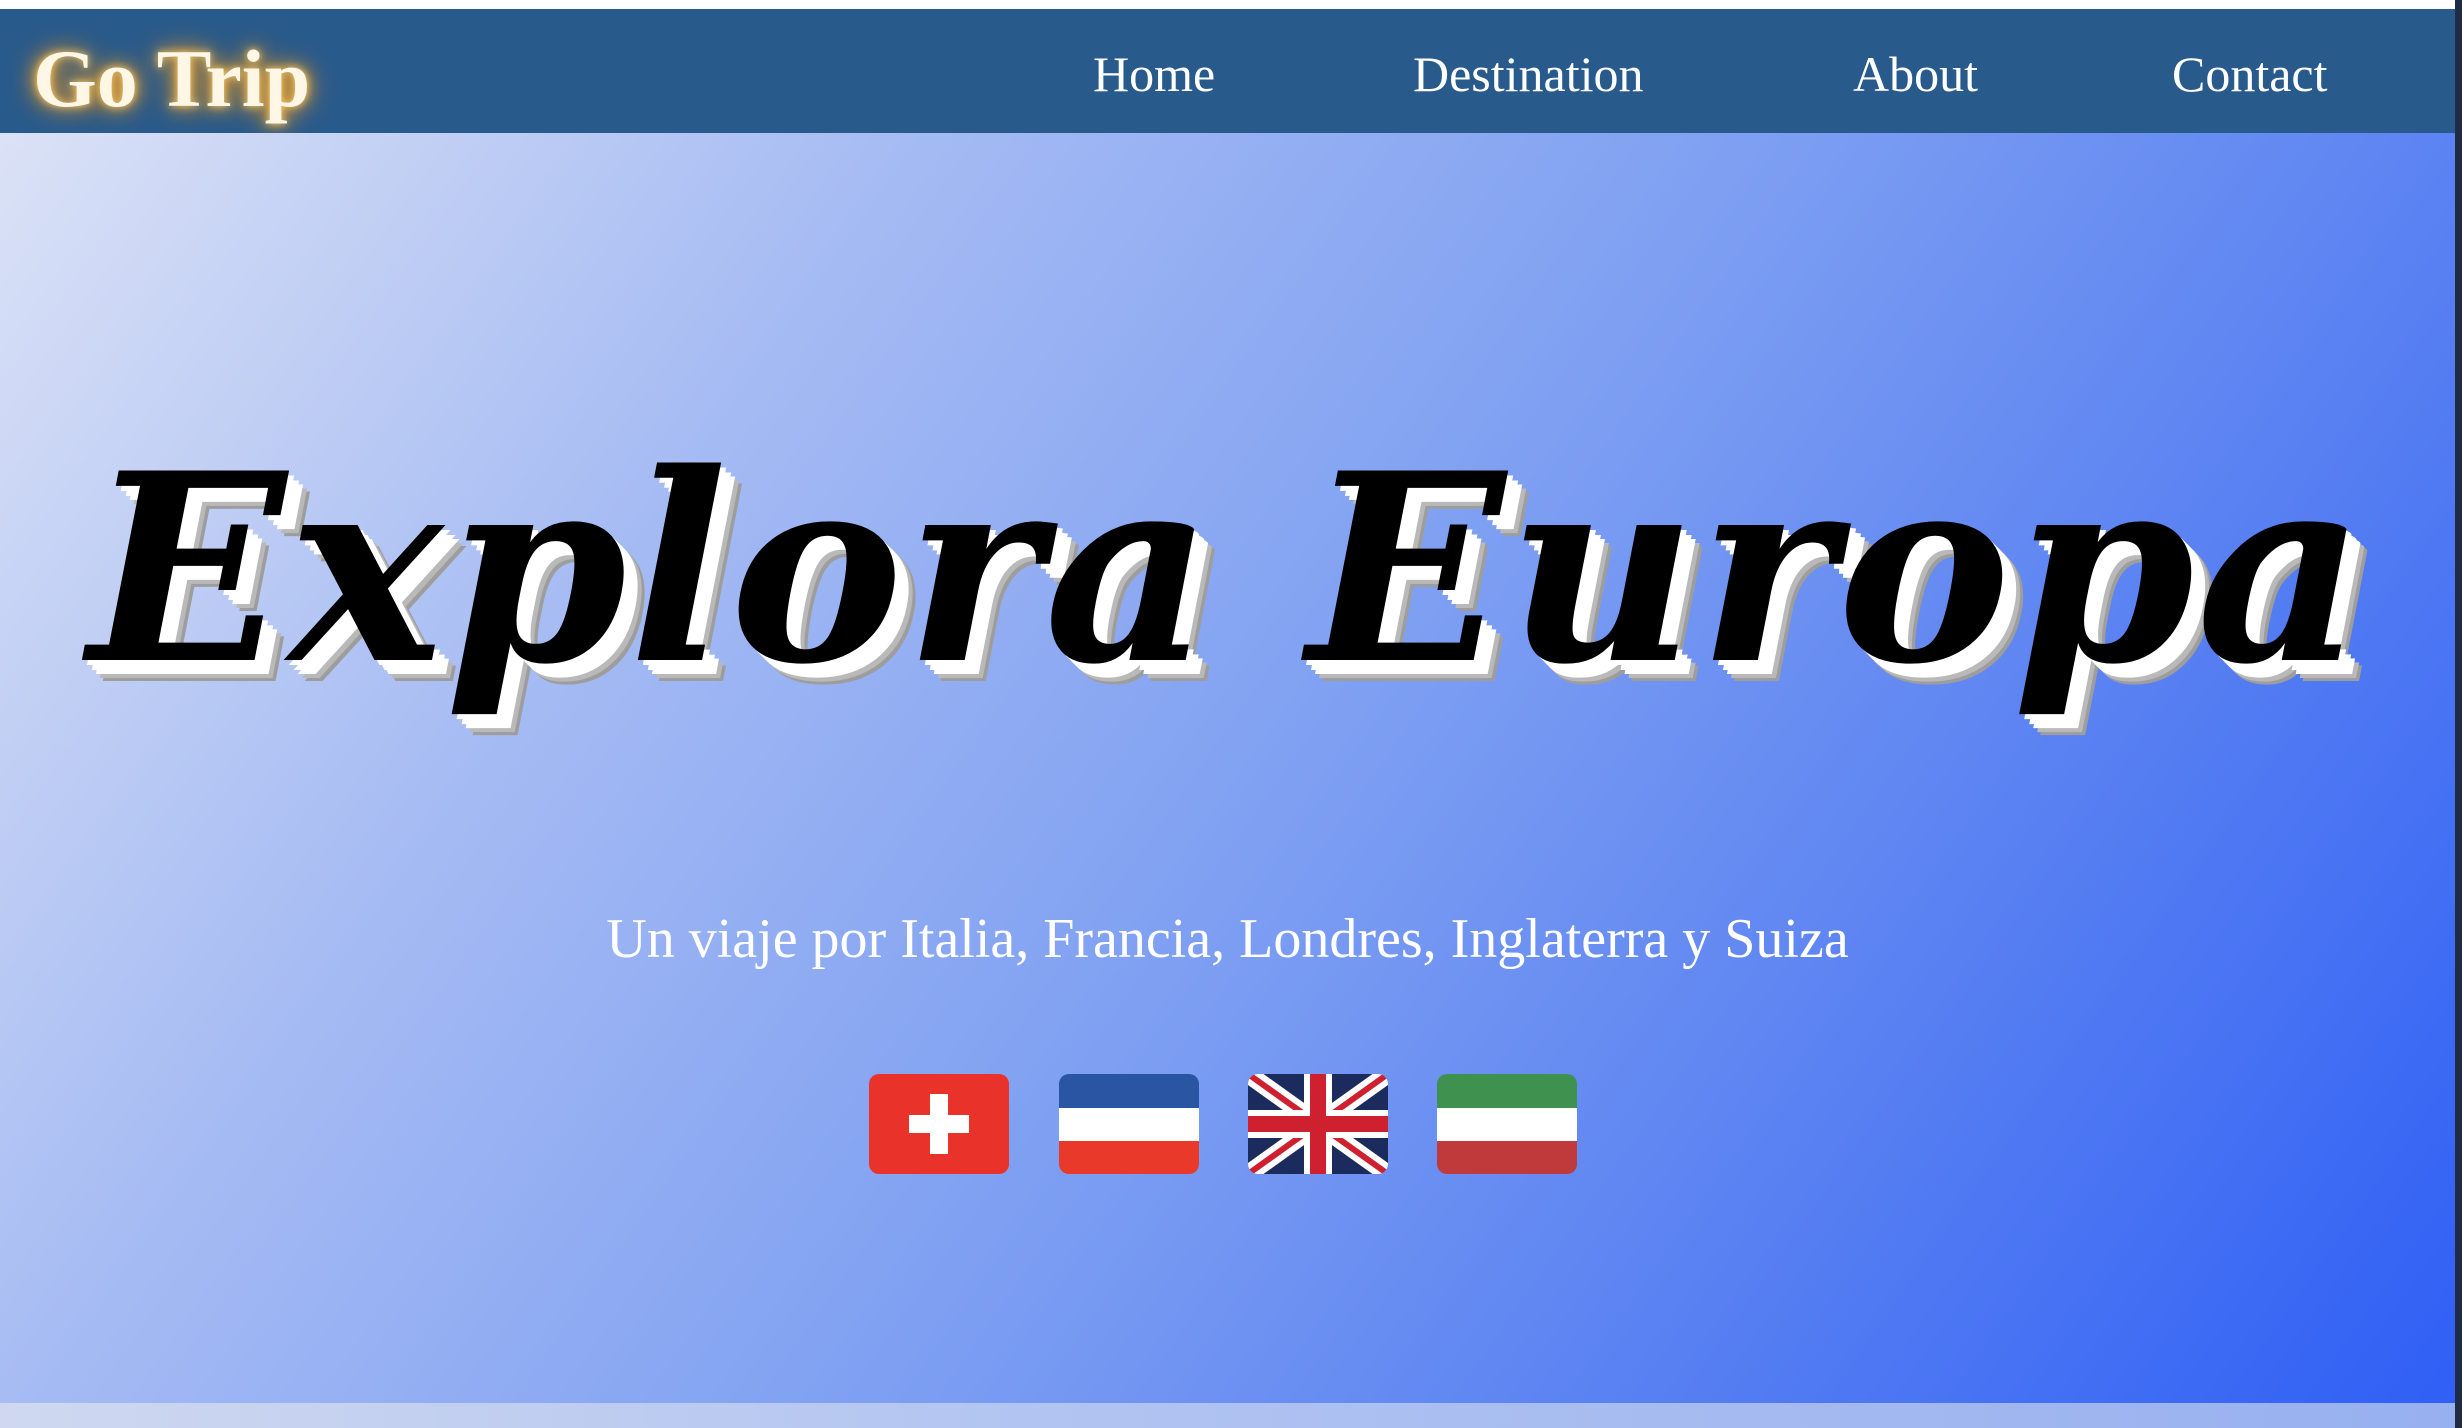  I want to click on union-jack-flag-icon, so click(1318, 1124).